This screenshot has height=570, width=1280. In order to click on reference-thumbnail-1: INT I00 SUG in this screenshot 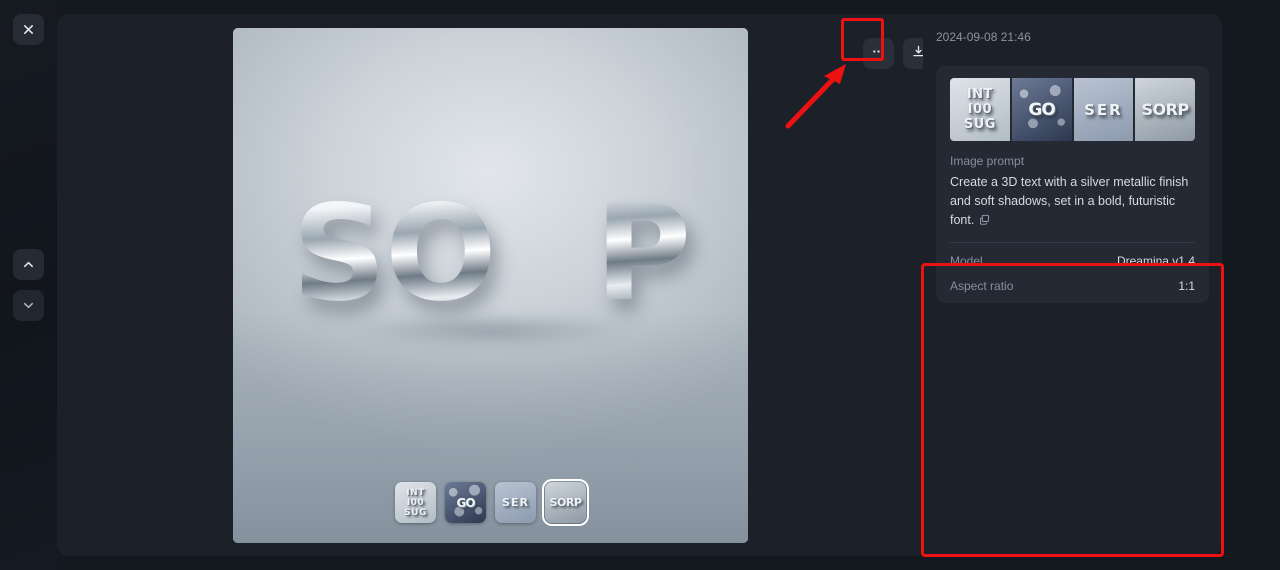, I will do `click(980, 109)`.